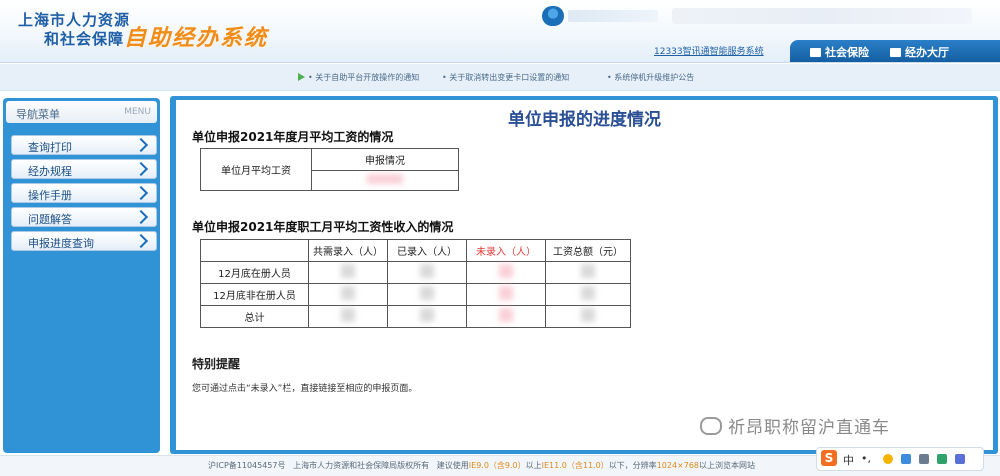 The image size is (1000, 476). Describe the element at coordinates (575, 465) in the screenshot. I see `footer-ie11: IE11.0（含11.0）` at that location.